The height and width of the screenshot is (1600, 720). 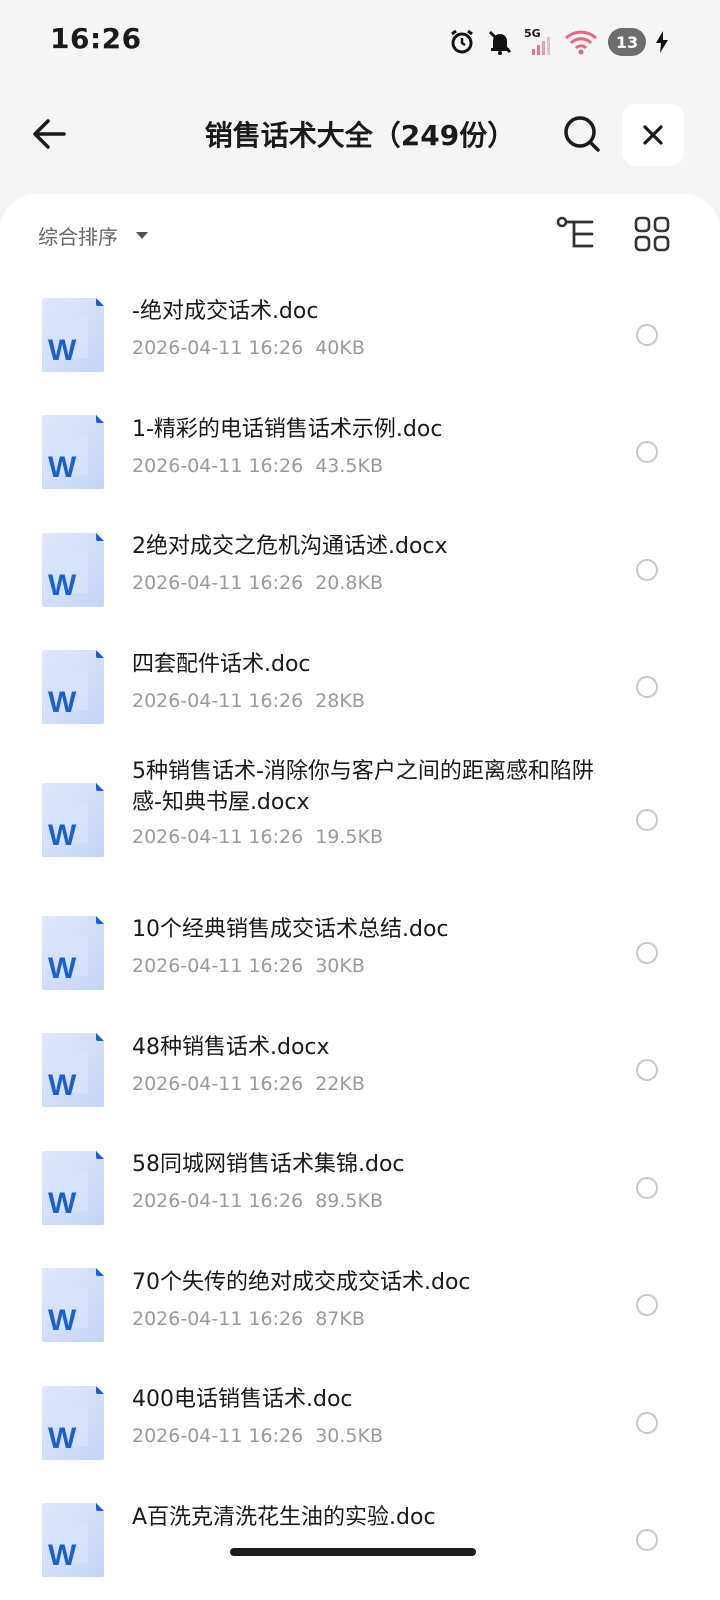 What do you see at coordinates (349, 1436) in the screenshot?
I see `file-size: 30.5KB` at bounding box center [349, 1436].